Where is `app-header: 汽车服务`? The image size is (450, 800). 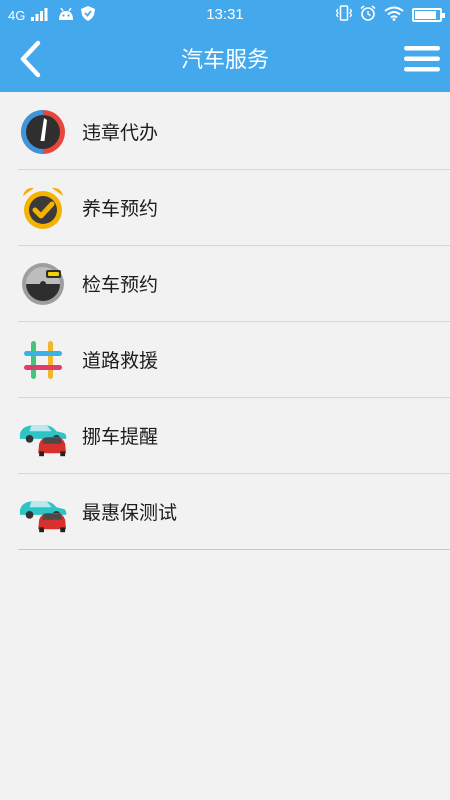
app-header: 汽车服务 is located at coordinates (225, 61).